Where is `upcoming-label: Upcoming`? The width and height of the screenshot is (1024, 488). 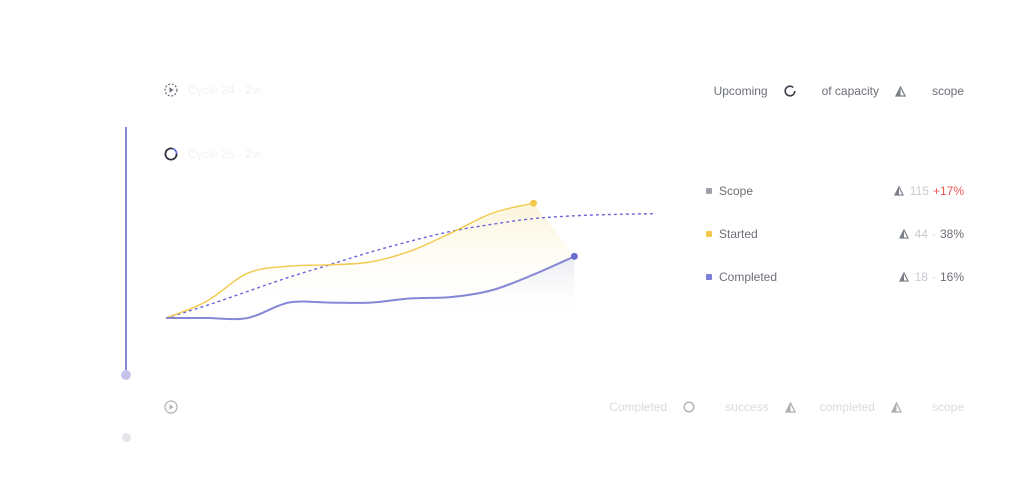
upcoming-label: Upcoming is located at coordinates (740, 91).